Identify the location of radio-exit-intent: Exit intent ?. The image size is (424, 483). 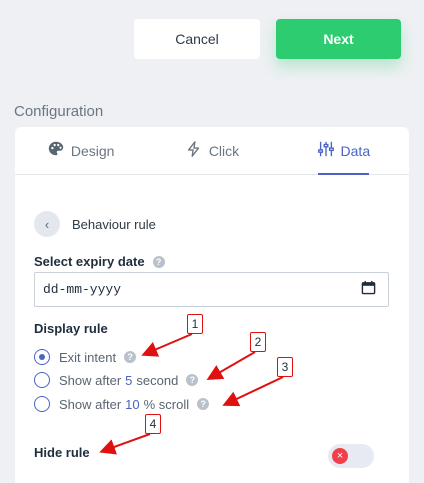
(85, 357).